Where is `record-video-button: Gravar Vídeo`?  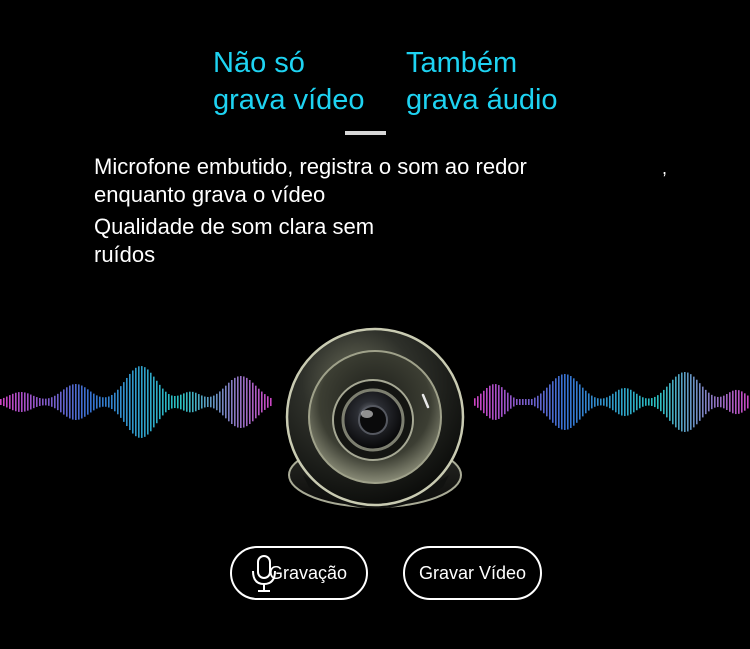 record-video-button: Gravar Vídeo is located at coordinates (472, 573).